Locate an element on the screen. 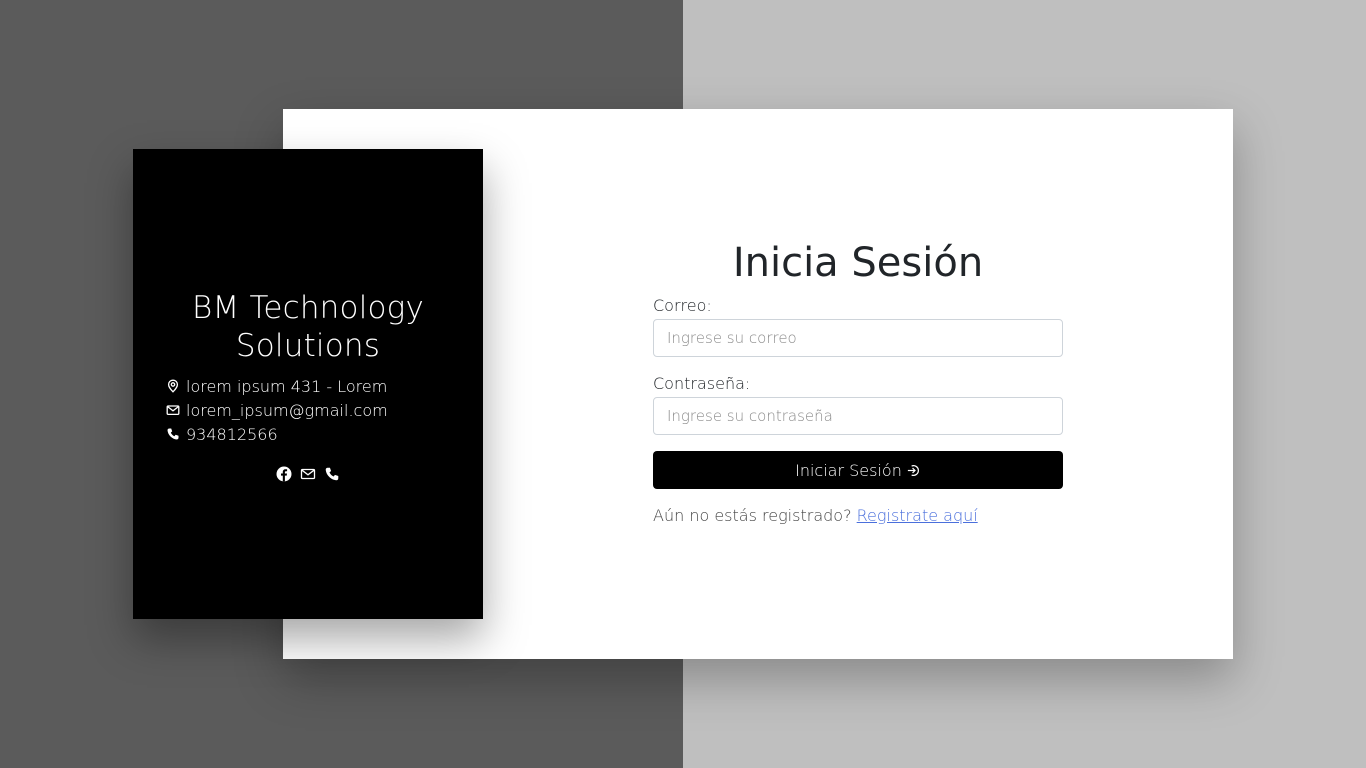 Image resolution: width=1366 pixels, height=768 pixels. email-input is located at coordinates (858, 338).